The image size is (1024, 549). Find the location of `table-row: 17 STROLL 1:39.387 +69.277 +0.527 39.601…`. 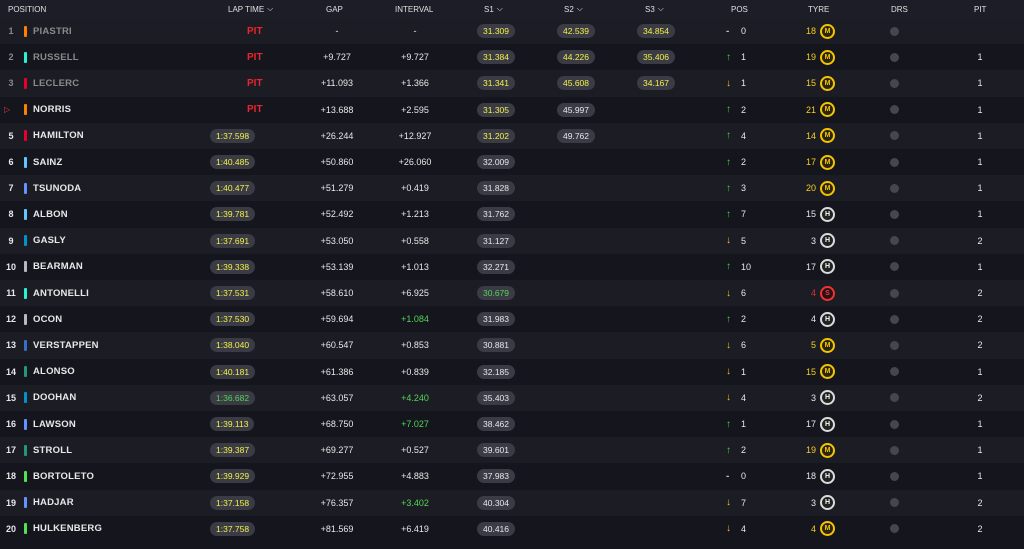

table-row: 17 STROLL 1:39.387 +69.277 +0.527 39.601… is located at coordinates (512, 450).